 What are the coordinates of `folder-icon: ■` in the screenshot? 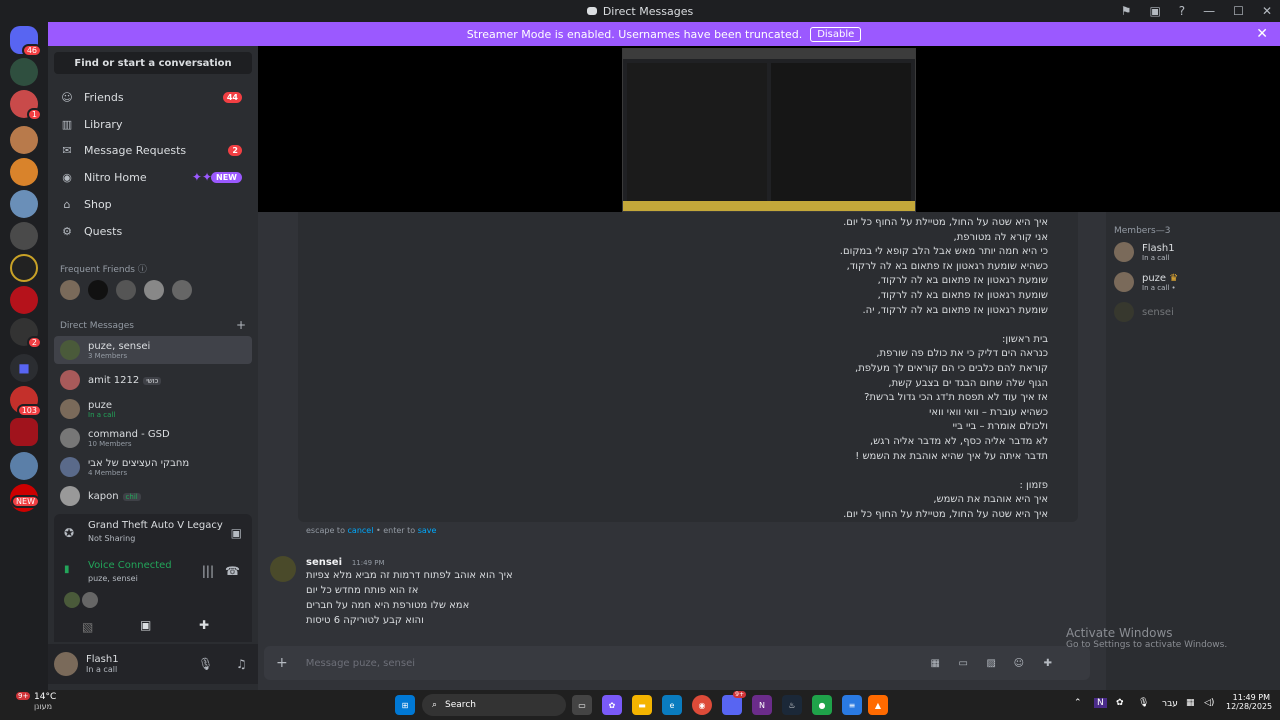 It's located at (24, 368).